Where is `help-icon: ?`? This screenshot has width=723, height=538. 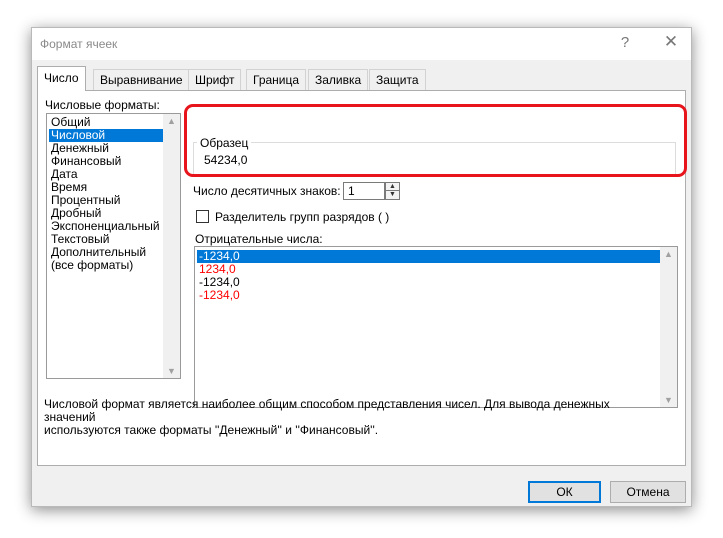
help-icon: ? is located at coordinates (625, 42).